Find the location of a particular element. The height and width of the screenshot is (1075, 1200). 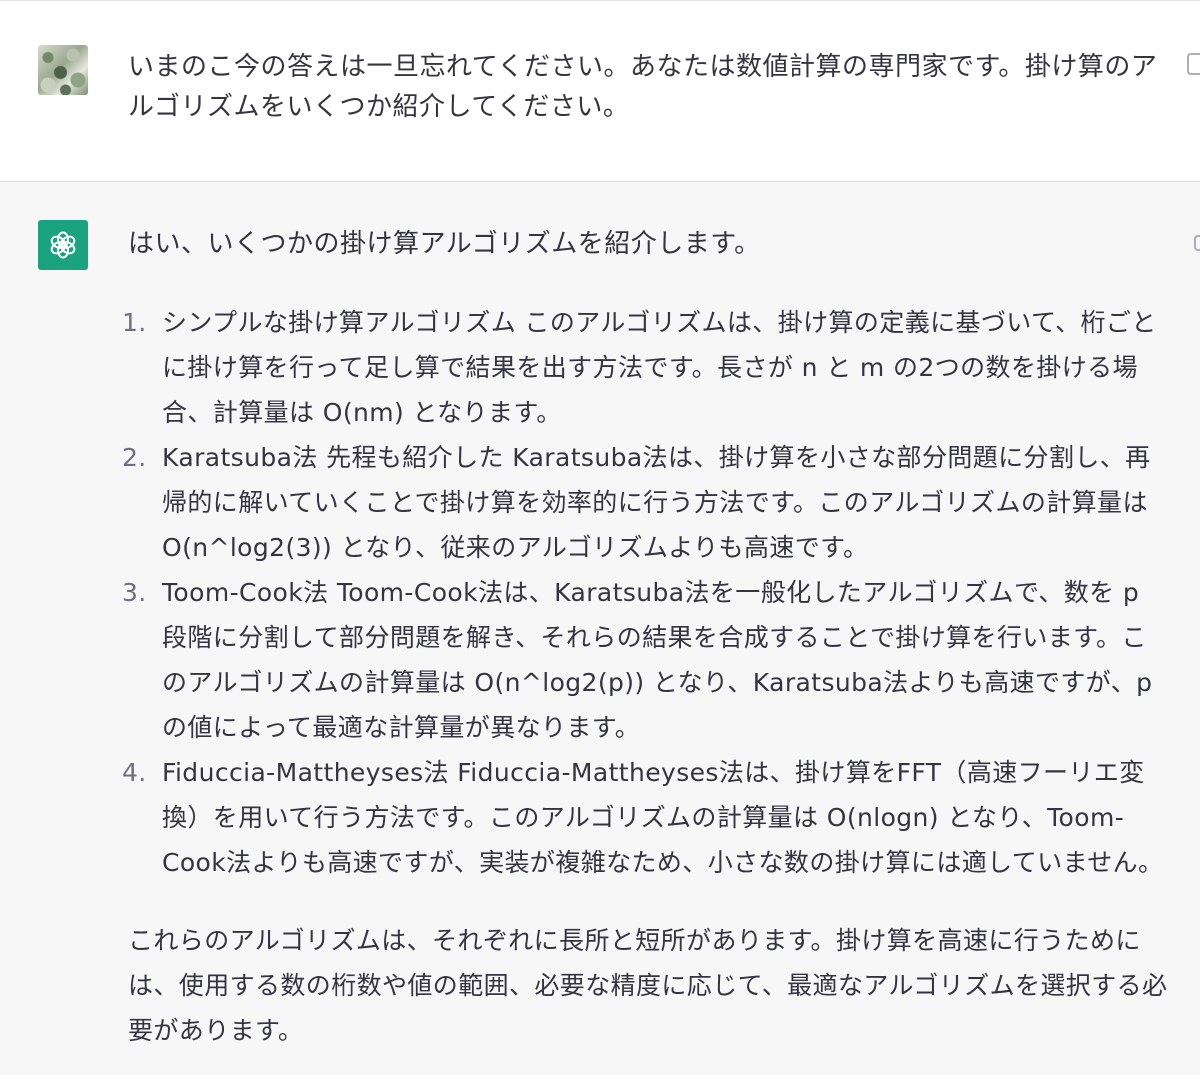

copy-icon is located at coordinates (1196, 243).